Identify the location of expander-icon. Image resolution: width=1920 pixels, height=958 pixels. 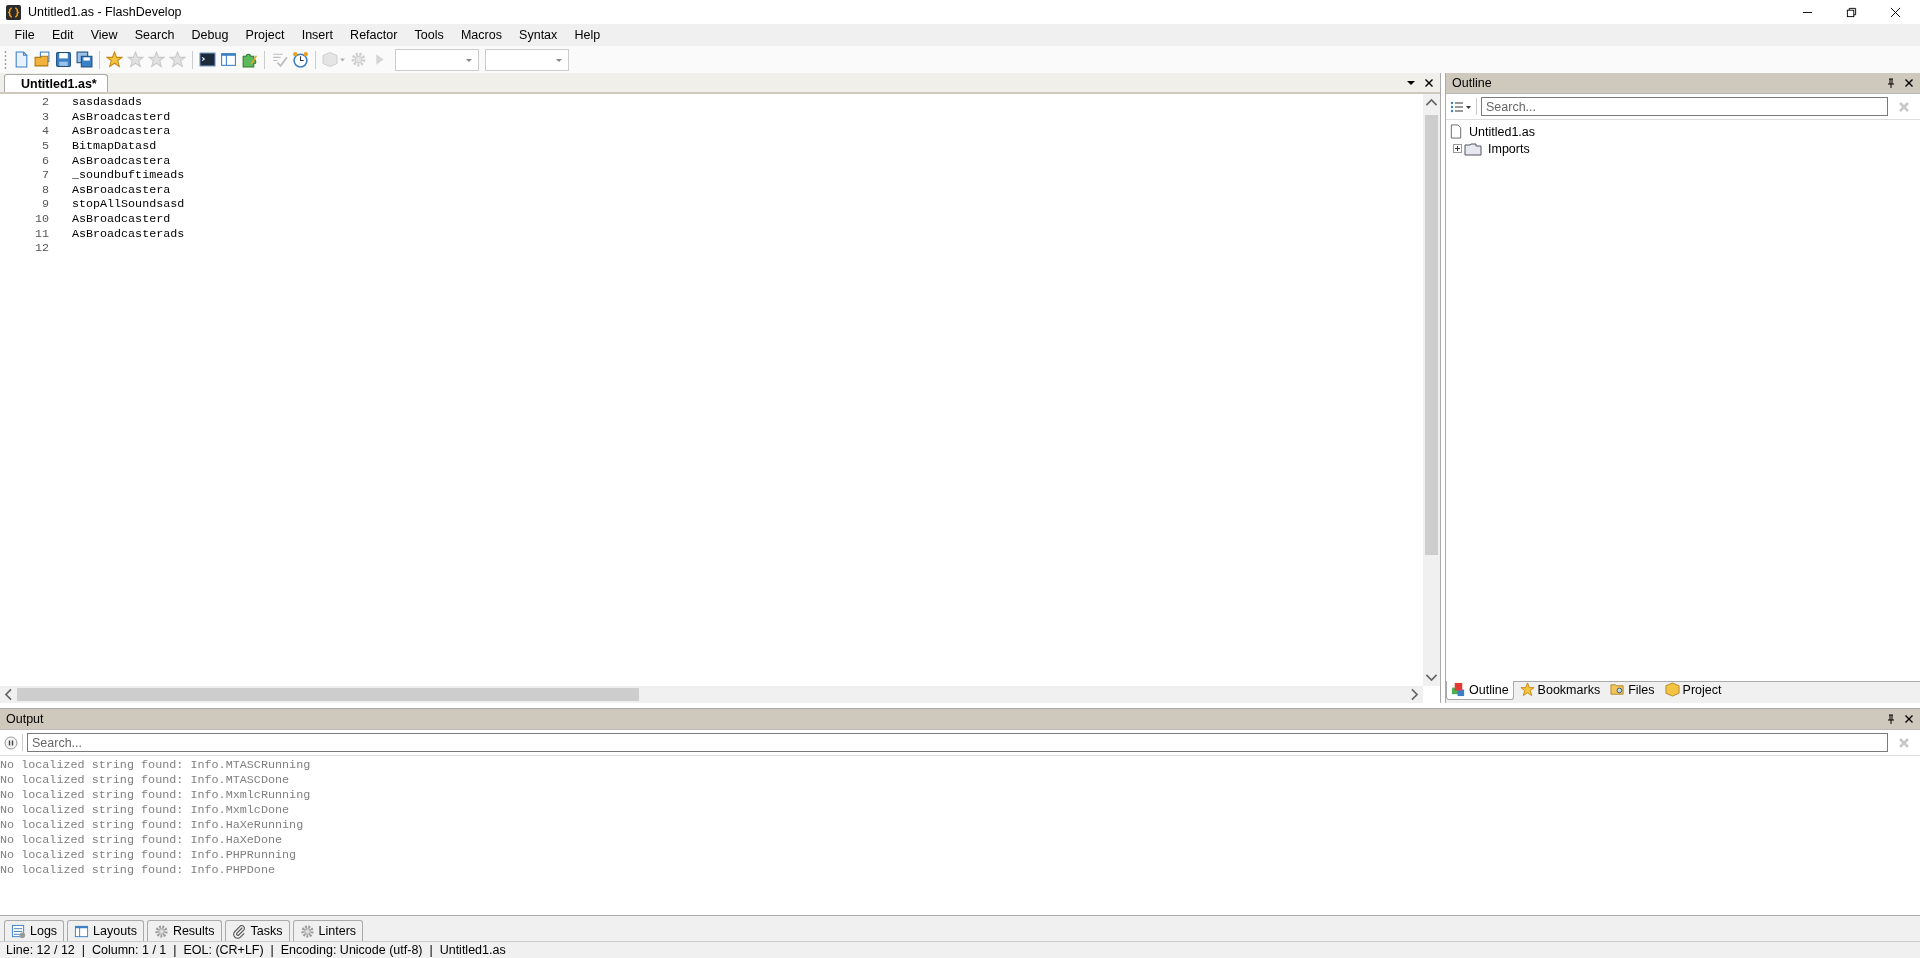
(1457, 148).